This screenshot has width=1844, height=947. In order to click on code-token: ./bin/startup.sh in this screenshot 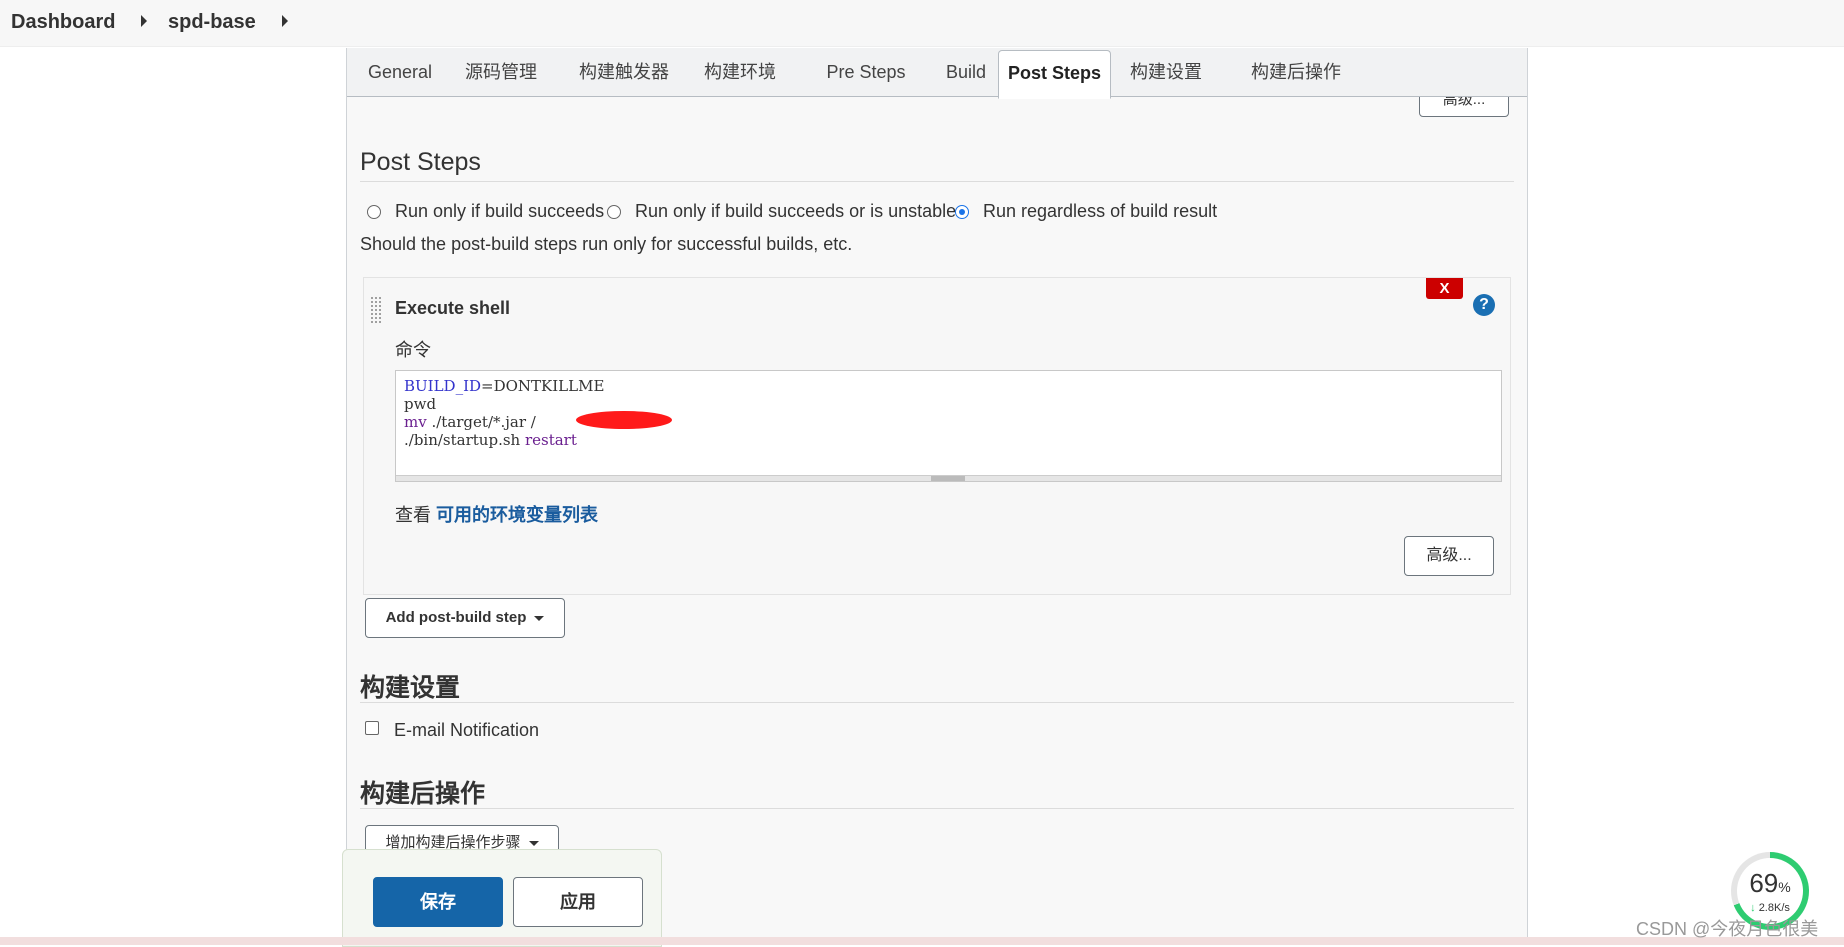, I will do `click(464, 440)`.